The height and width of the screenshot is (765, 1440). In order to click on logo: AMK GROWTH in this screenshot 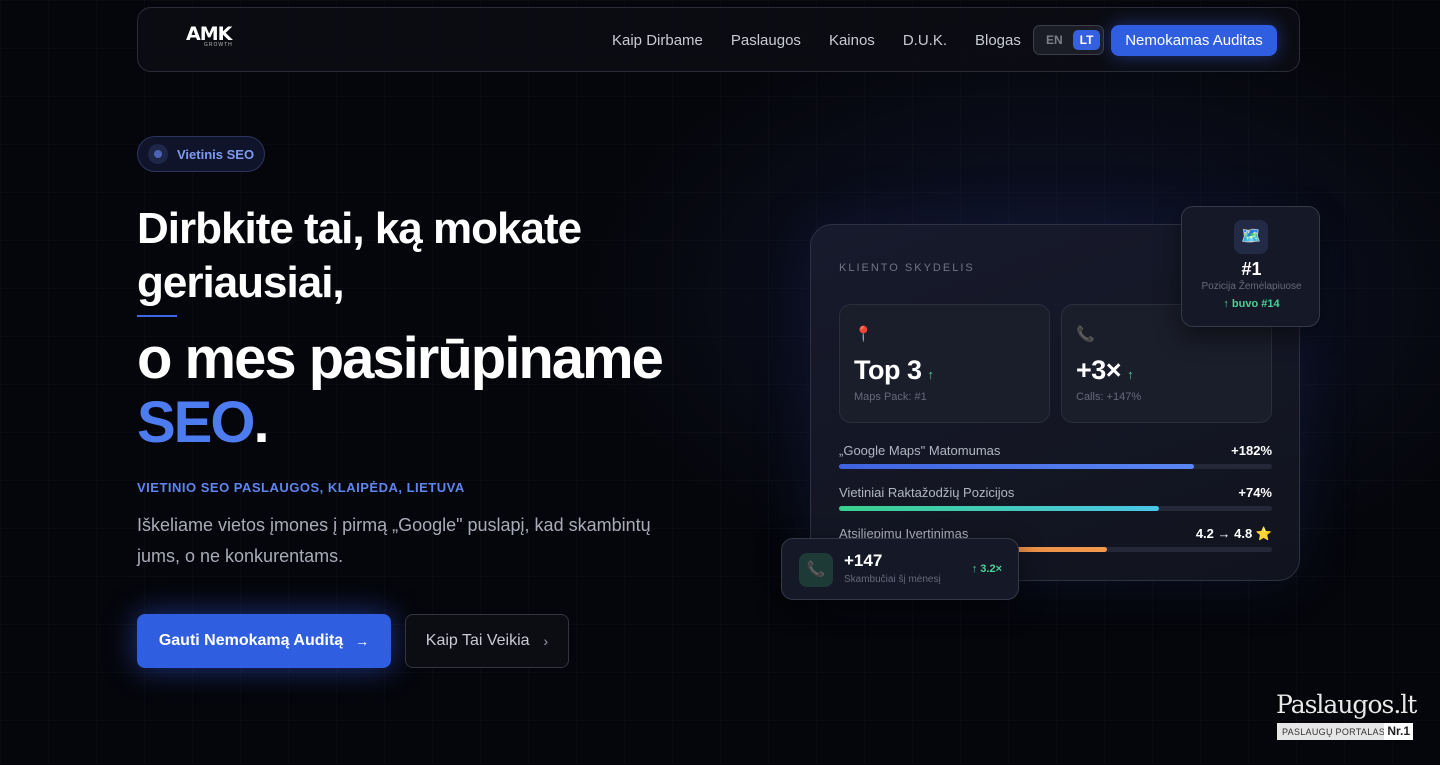, I will do `click(209, 41)`.